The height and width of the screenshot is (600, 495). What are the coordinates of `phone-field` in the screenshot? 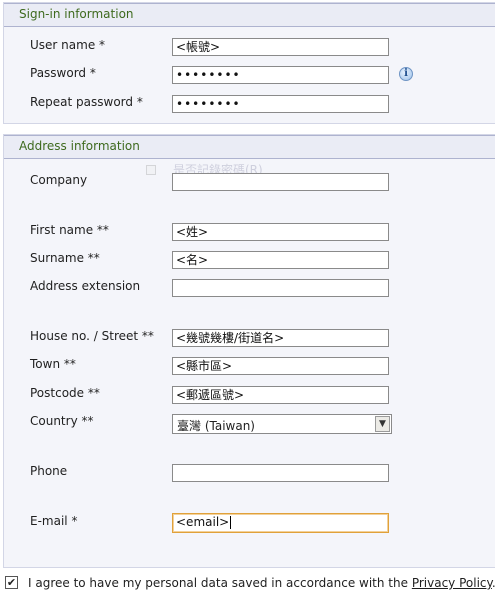 It's located at (280, 473).